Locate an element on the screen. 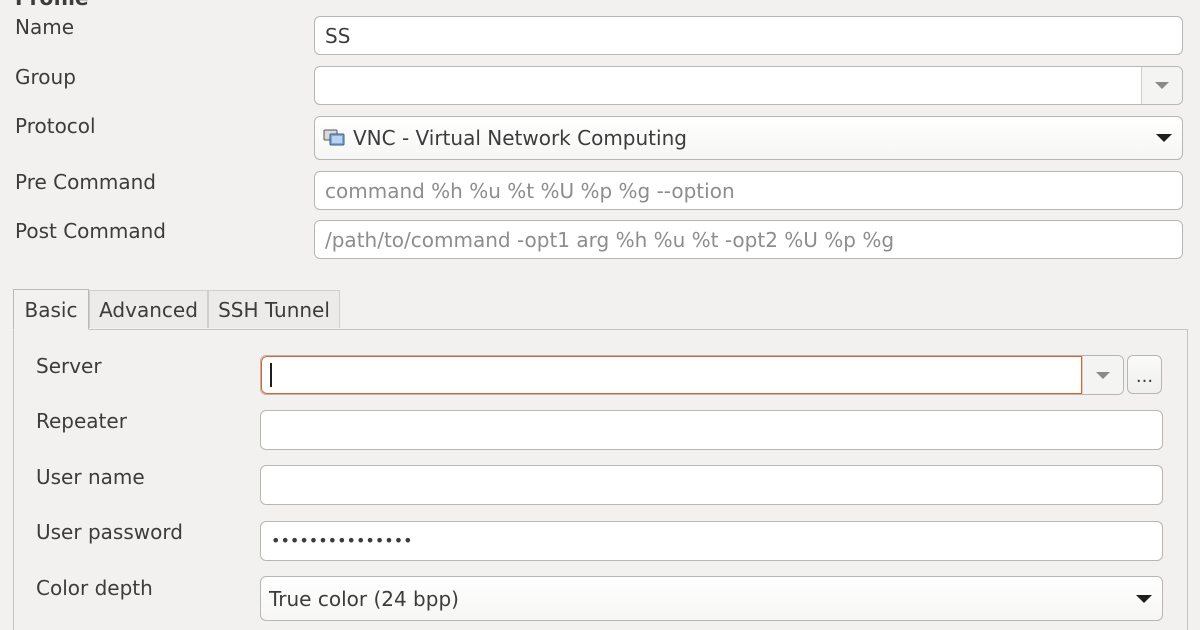  vnc-icon is located at coordinates (334, 137).